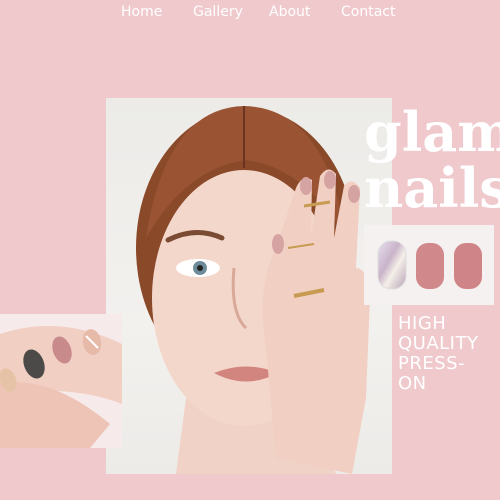 The image size is (500, 500). What do you see at coordinates (438, 343) in the screenshot?
I see `tagline-line: QUALITY` at bounding box center [438, 343].